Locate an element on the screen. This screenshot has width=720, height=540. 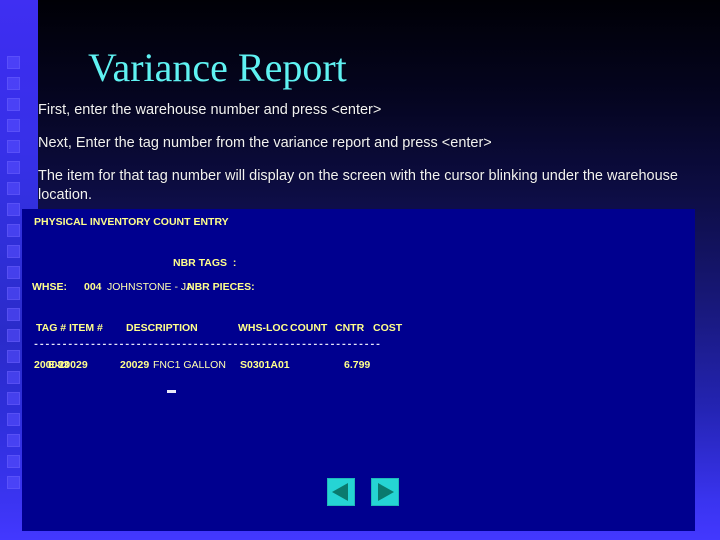
row-item-overlay: E-20029 is located at coordinates (68, 365).